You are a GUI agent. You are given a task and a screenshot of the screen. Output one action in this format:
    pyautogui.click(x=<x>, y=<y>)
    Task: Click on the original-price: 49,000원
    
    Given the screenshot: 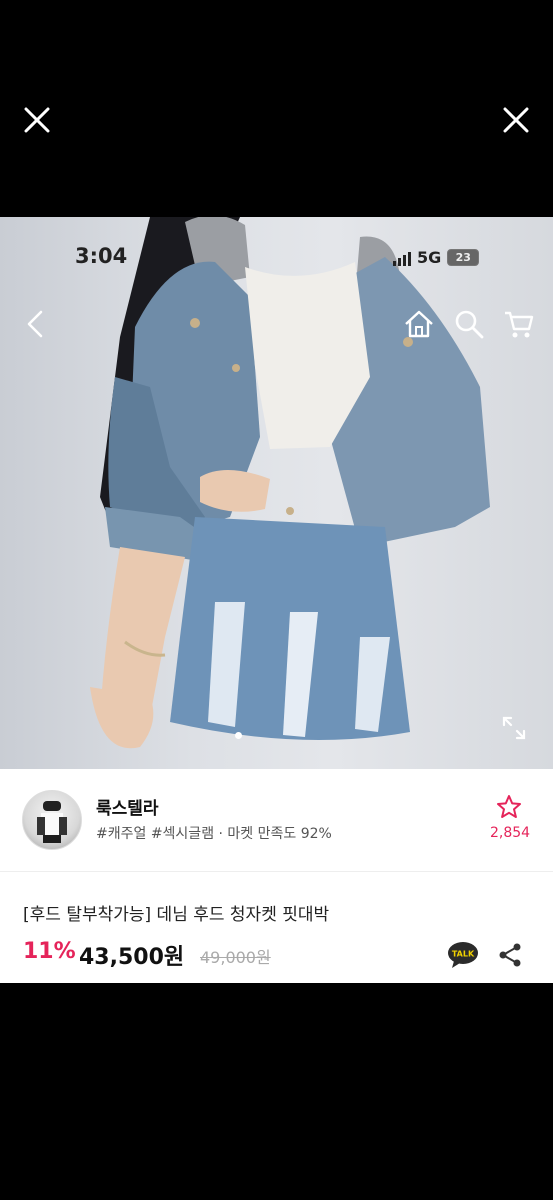 What is the action you would take?
    pyautogui.click(x=235, y=957)
    